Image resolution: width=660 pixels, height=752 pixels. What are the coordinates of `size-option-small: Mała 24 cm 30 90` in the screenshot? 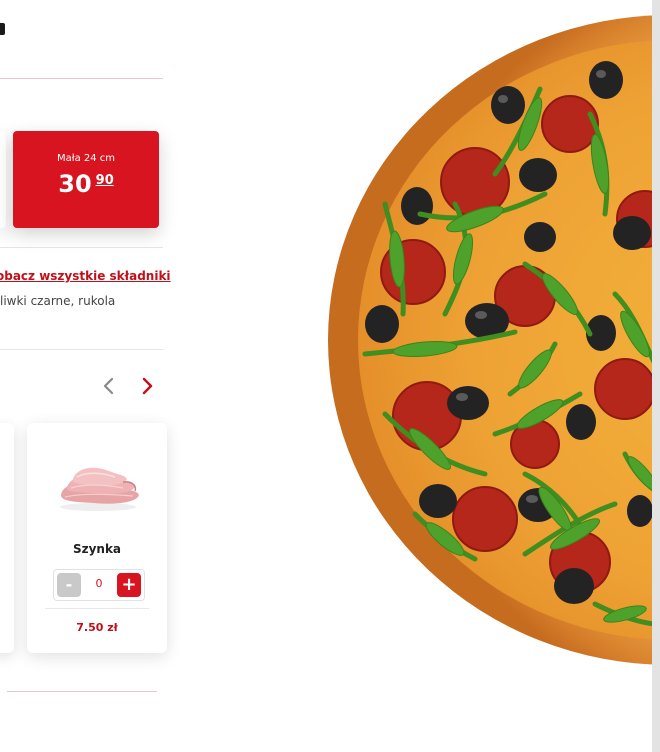 It's located at (86, 179).